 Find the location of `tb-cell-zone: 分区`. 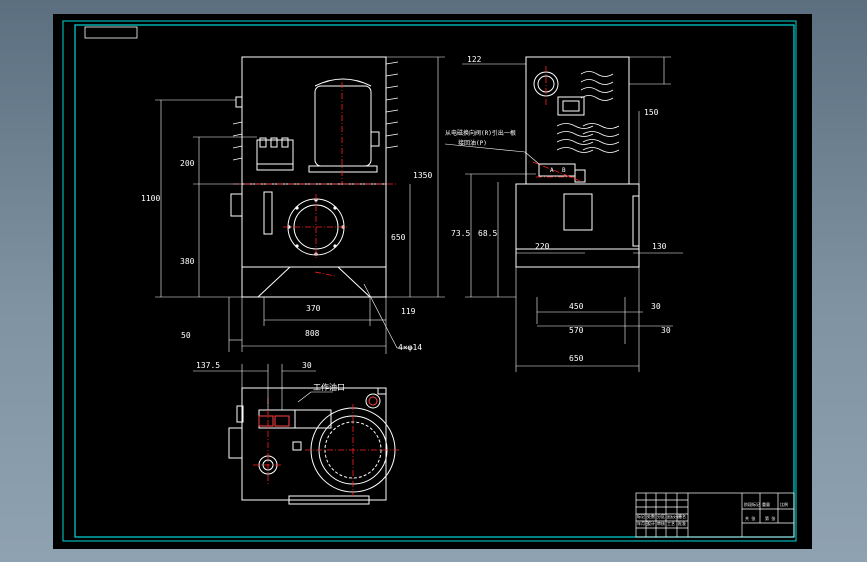

tb-cell-zone: 分区 is located at coordinates (661, 516).